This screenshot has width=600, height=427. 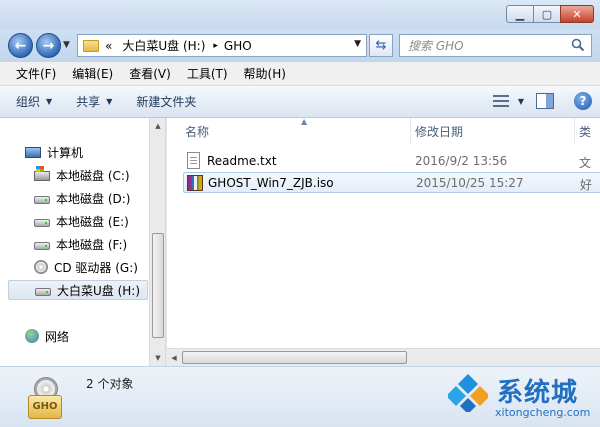 I want to click on menu-view: 查看(V), so click(x=150, y=73).